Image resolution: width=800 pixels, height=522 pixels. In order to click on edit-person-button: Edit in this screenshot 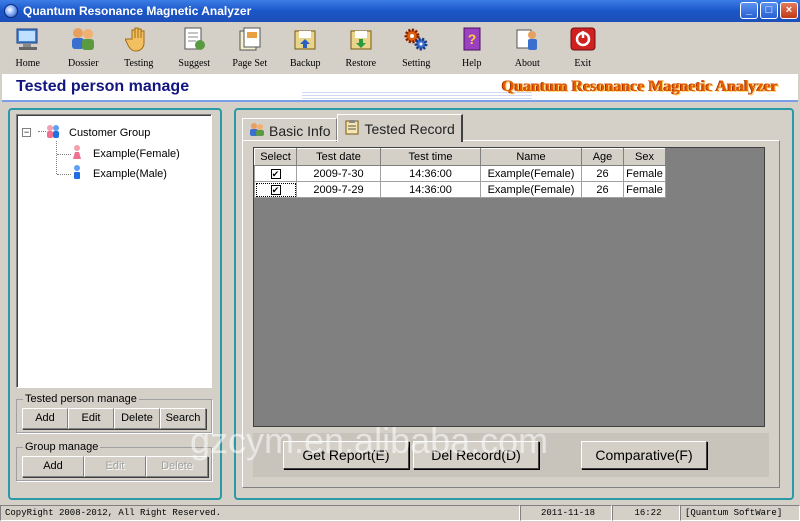, I will do `click(91, 418)`.